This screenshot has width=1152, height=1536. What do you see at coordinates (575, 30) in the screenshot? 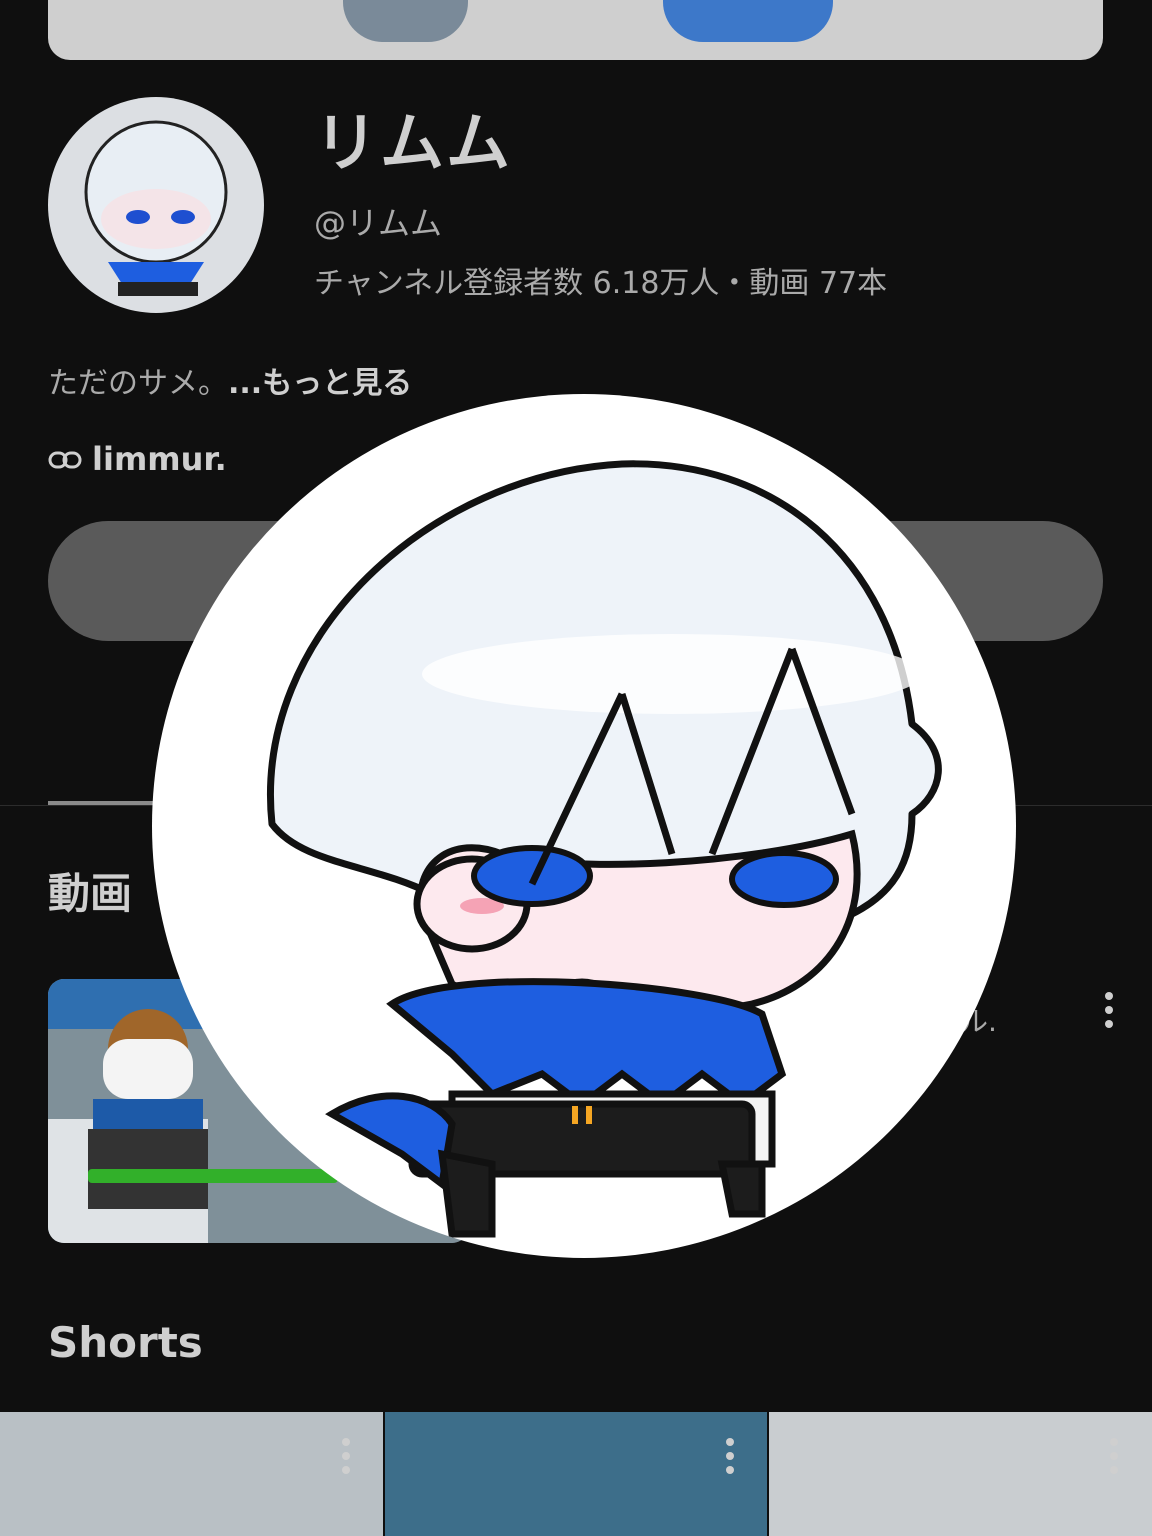
I see `channel-banner` at bounding box center [575, 30].